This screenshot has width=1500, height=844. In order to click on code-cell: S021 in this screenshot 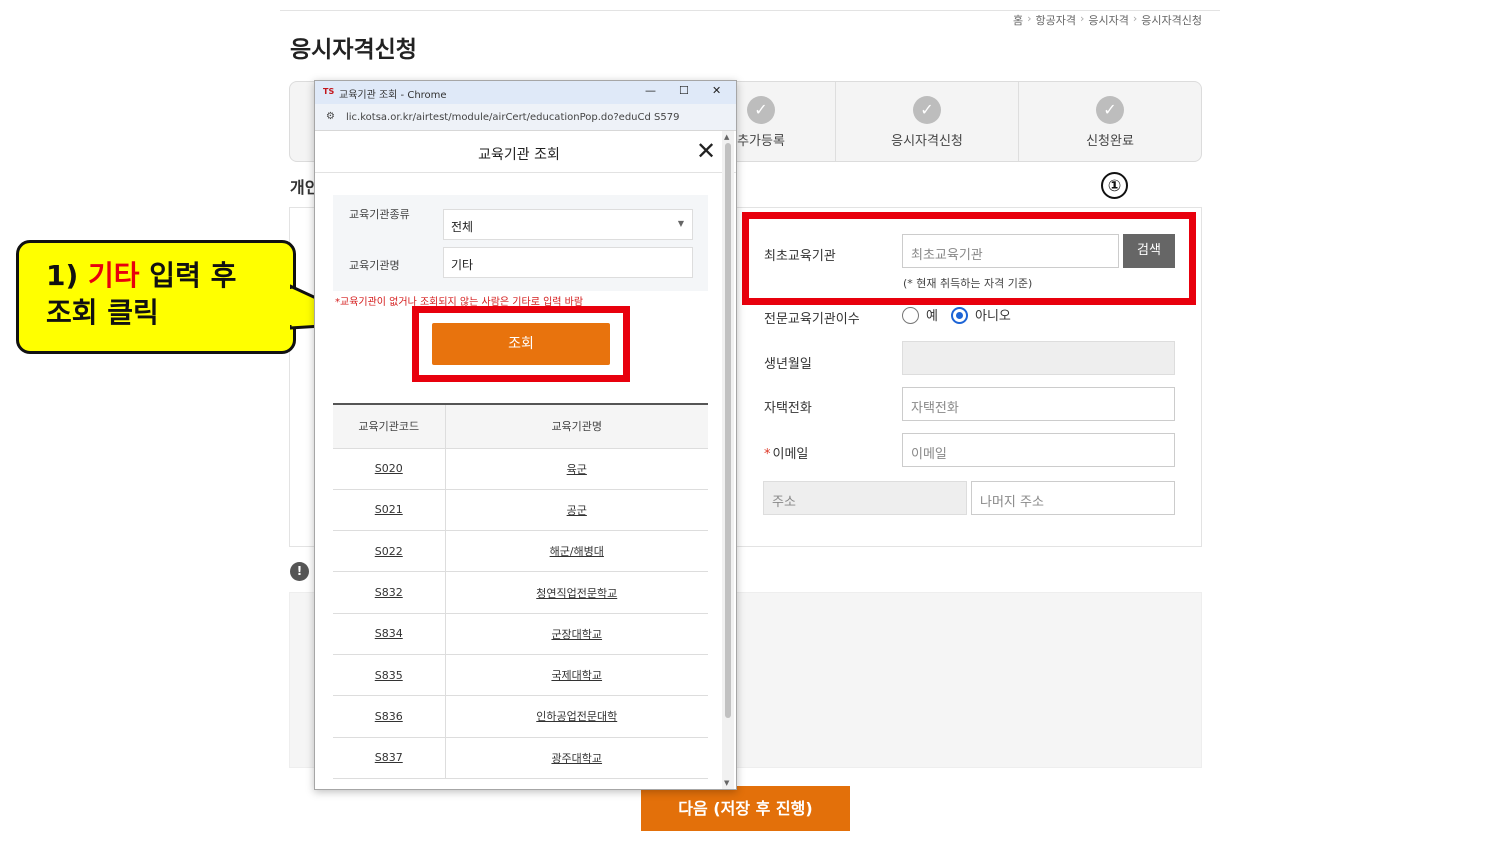, I will do `click(389, 510)`.